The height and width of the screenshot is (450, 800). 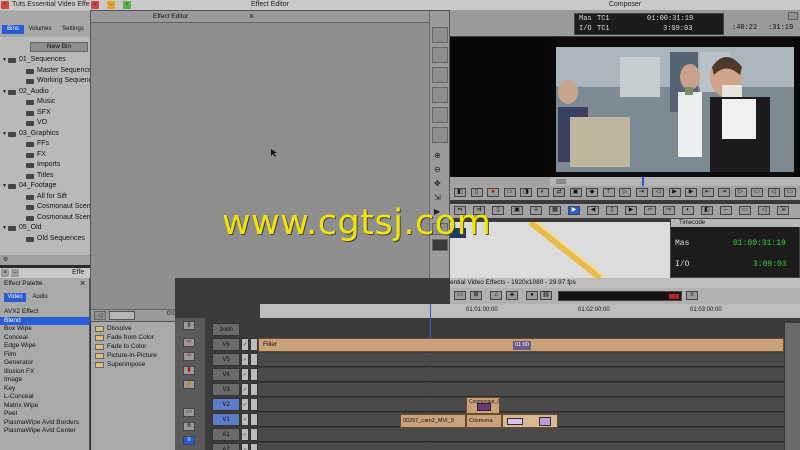 What do you see at coordinates (724, 192) in the screenshot?
I see `go-to-out-icon: ⇥` at bounding box center [724, 192].